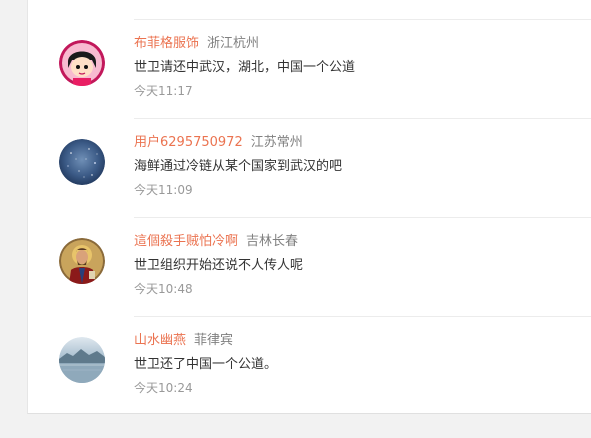  I want to click on user-avatar-starry-icon, so click(82, 162).